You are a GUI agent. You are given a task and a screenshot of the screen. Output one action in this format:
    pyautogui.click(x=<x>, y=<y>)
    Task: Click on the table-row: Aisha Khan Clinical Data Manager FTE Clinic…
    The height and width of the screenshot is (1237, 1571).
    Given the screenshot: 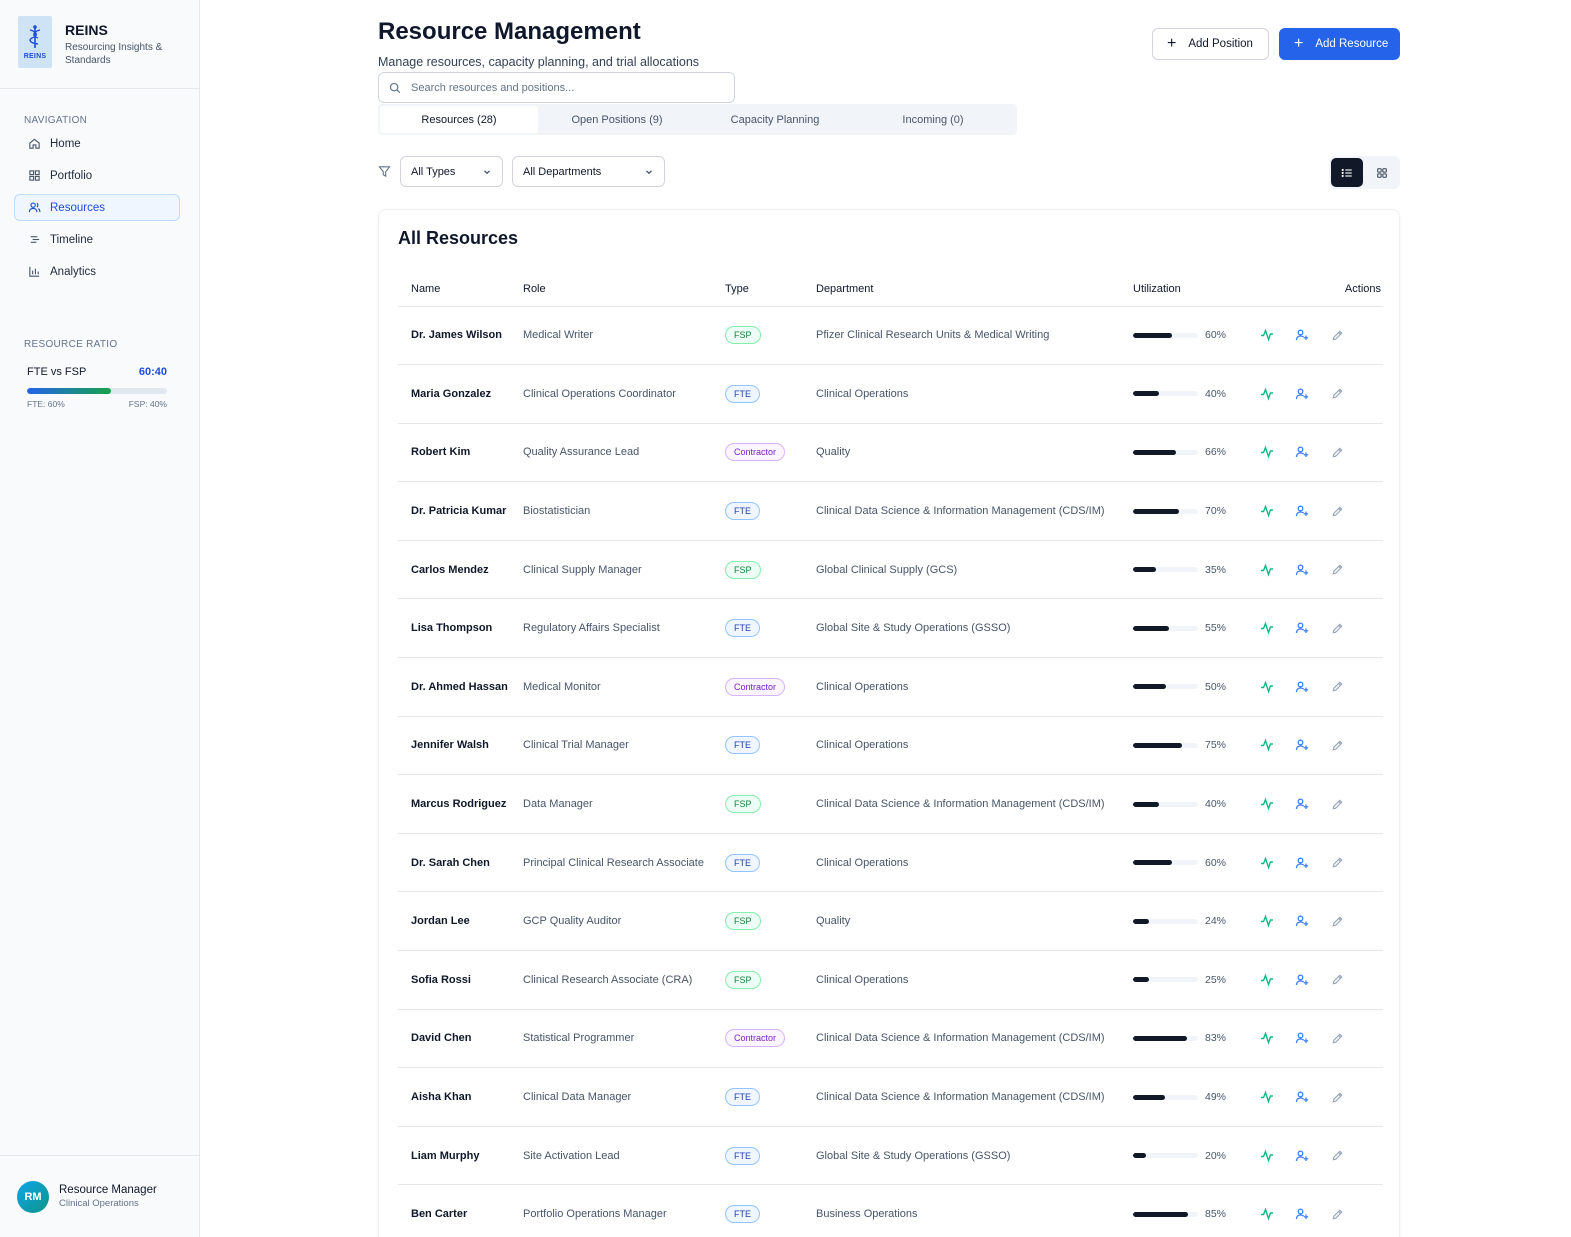 What is the action you would take?
    pyautogui.click(x=890, y=1097)
    